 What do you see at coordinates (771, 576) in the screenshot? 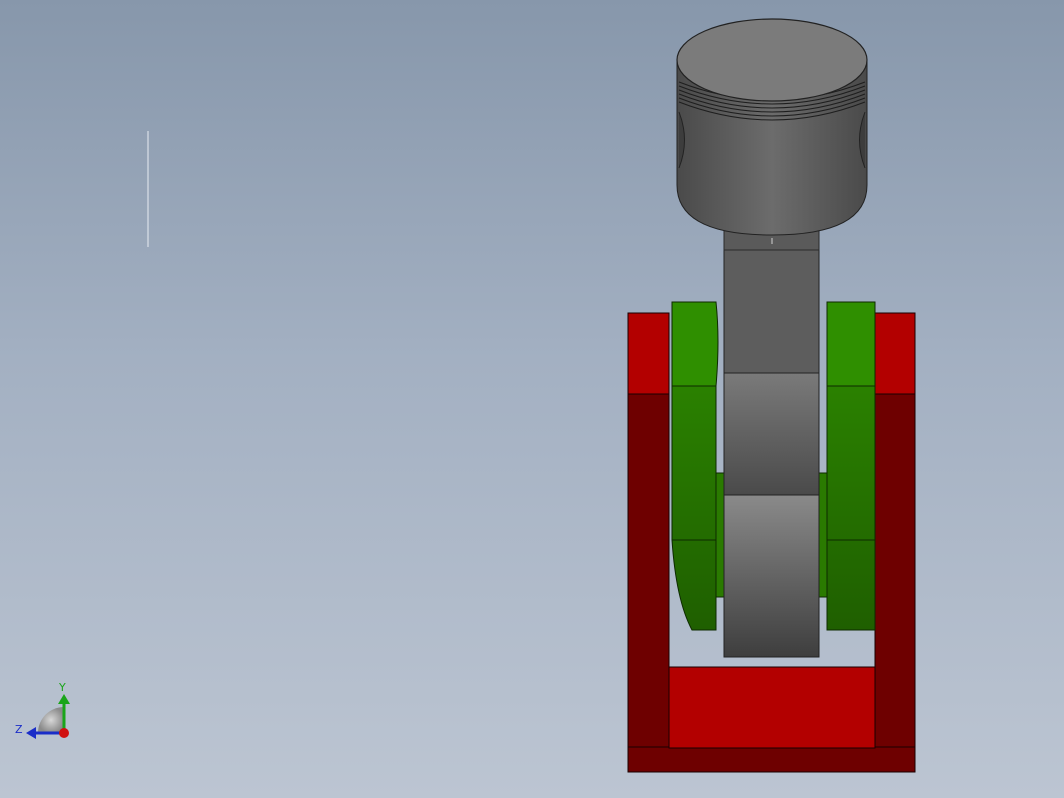
I see `rod-big-end-cap` at bounding box center [771, 576].